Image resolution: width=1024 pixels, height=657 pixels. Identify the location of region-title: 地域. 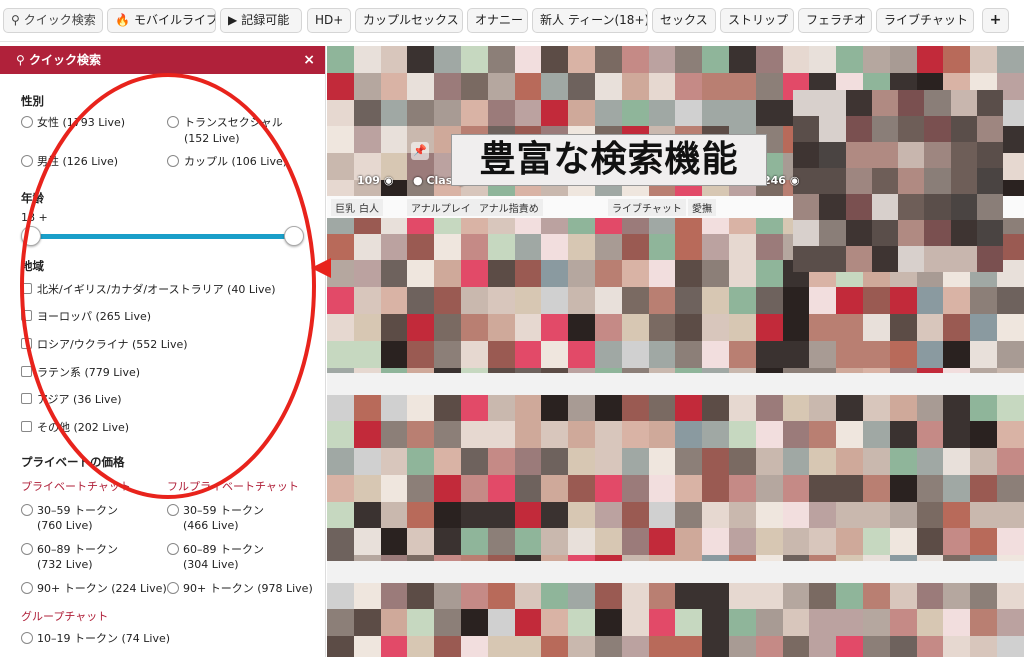
(32, 266).